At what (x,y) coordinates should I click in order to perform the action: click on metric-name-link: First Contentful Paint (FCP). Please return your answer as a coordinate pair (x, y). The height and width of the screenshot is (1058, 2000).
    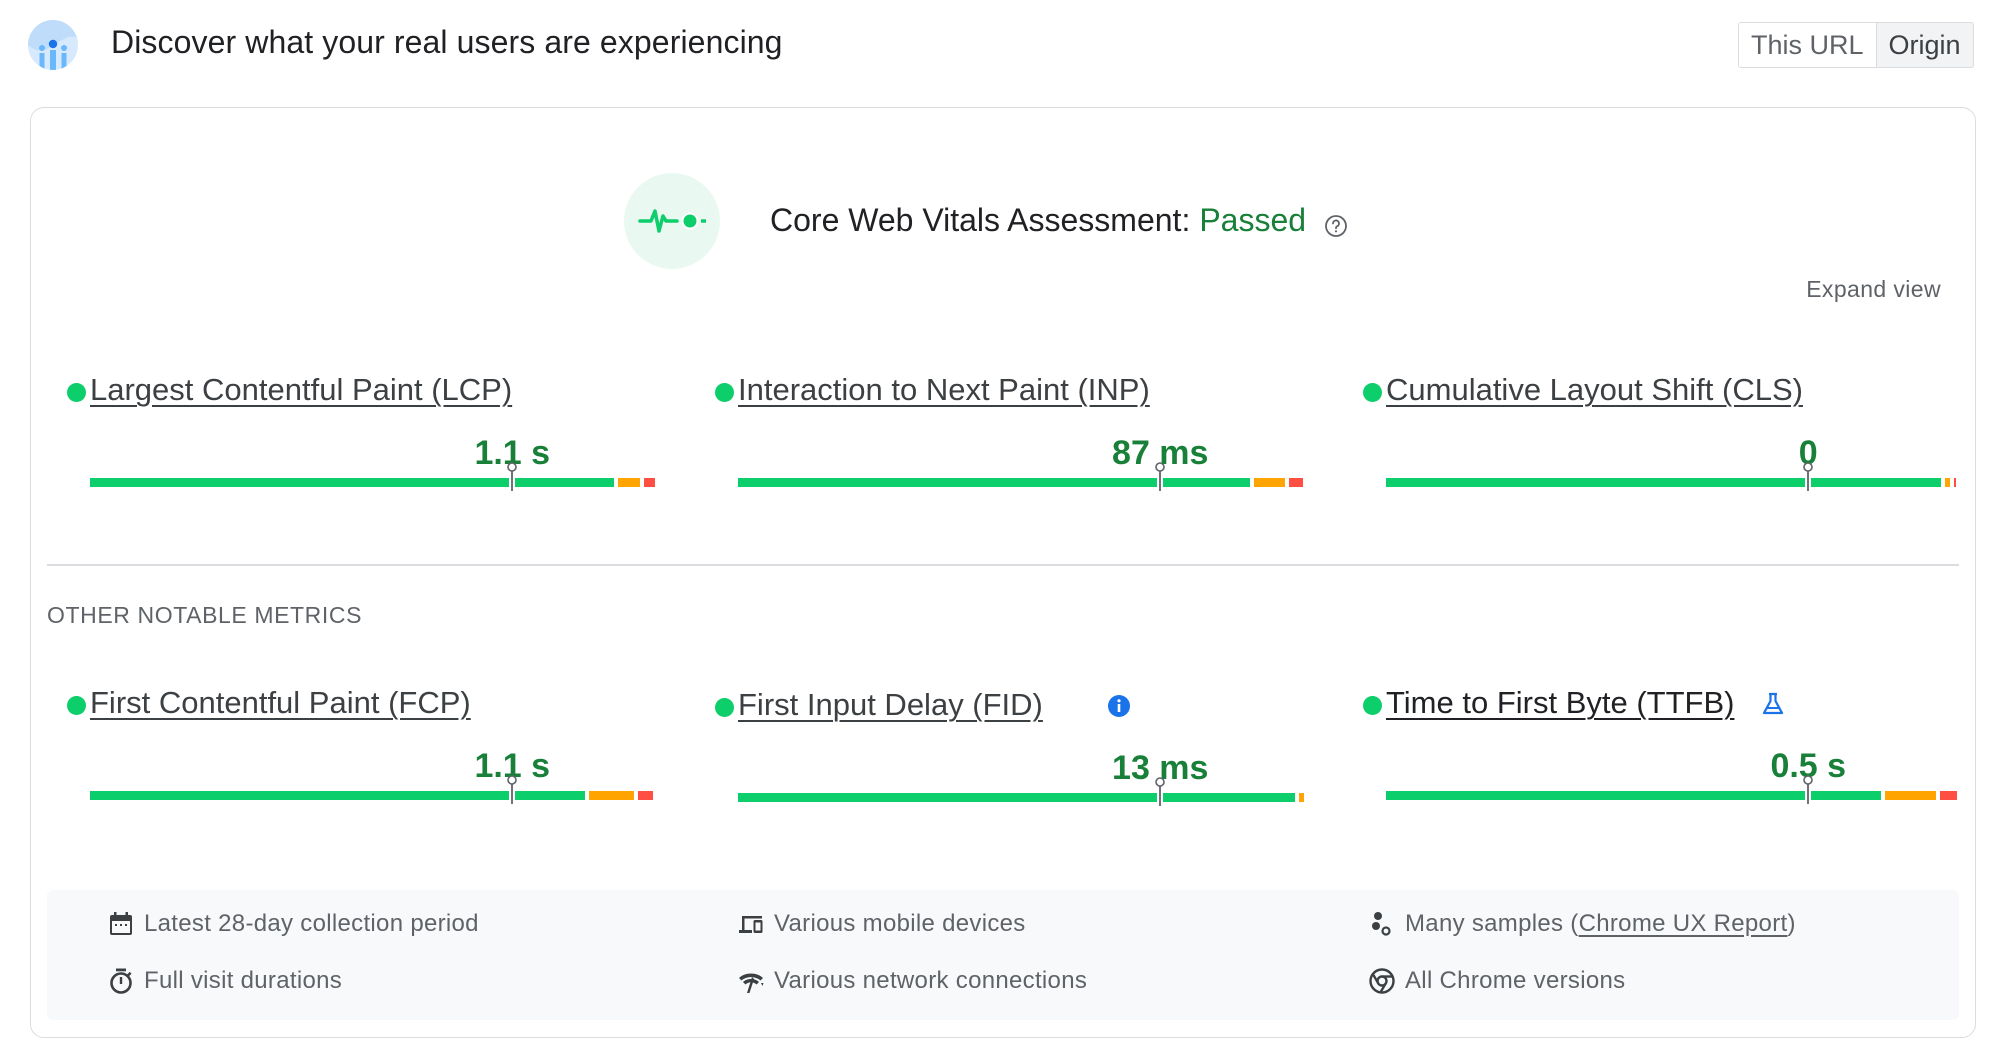
    Looking at the image, I should click on (280, 703).